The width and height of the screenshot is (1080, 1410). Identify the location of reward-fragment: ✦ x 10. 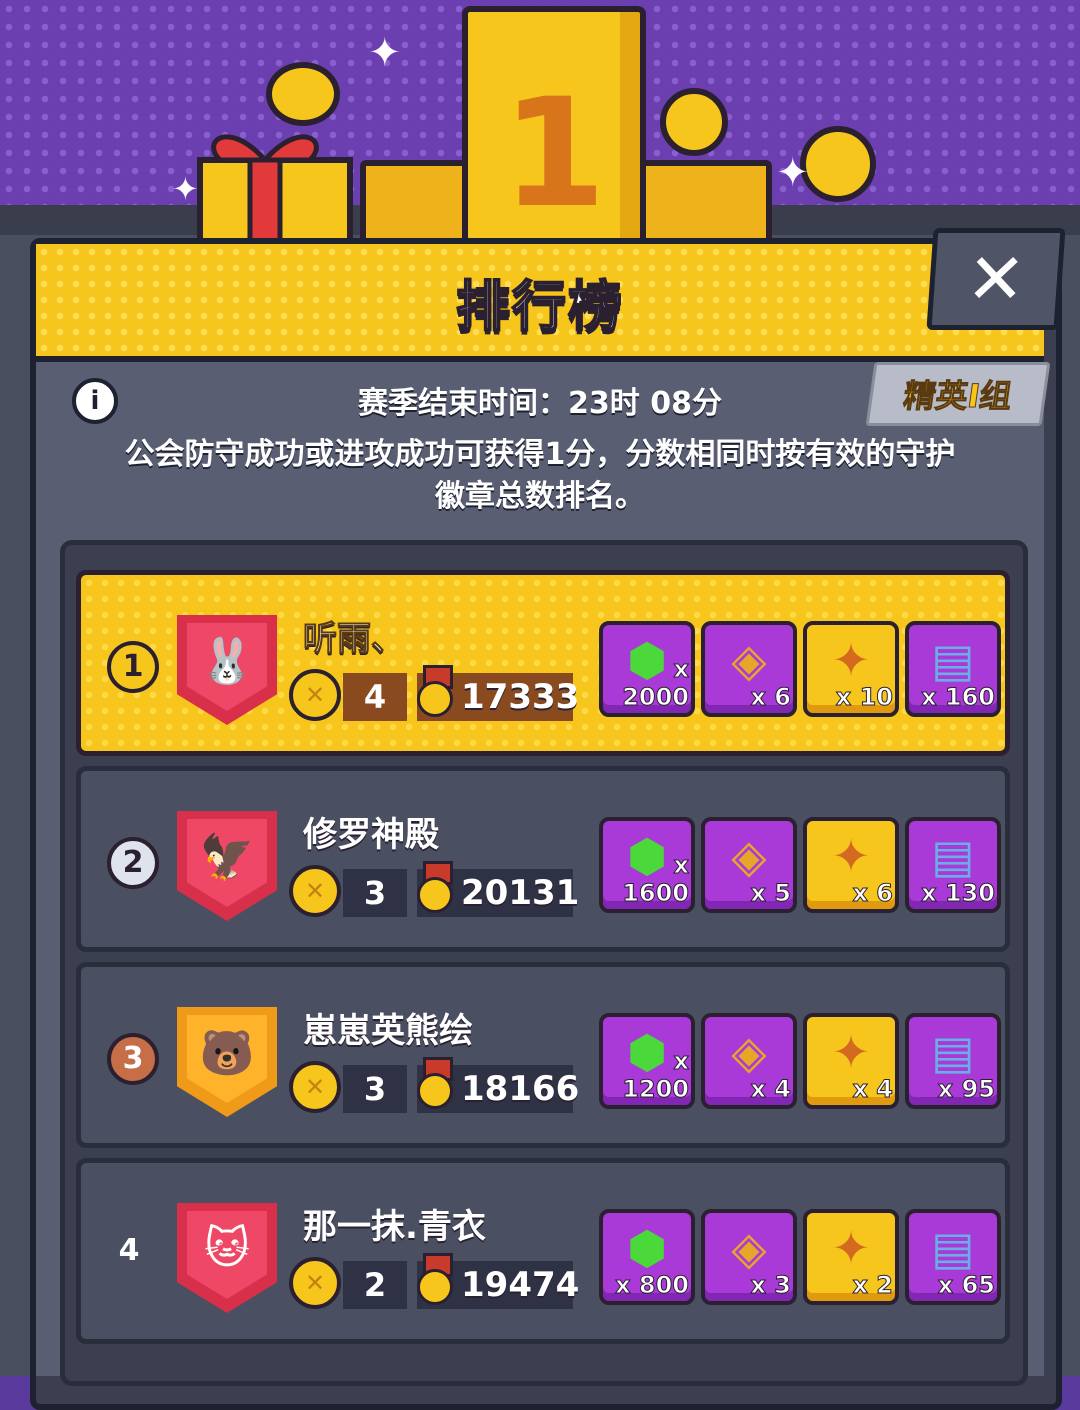
(851, 669).